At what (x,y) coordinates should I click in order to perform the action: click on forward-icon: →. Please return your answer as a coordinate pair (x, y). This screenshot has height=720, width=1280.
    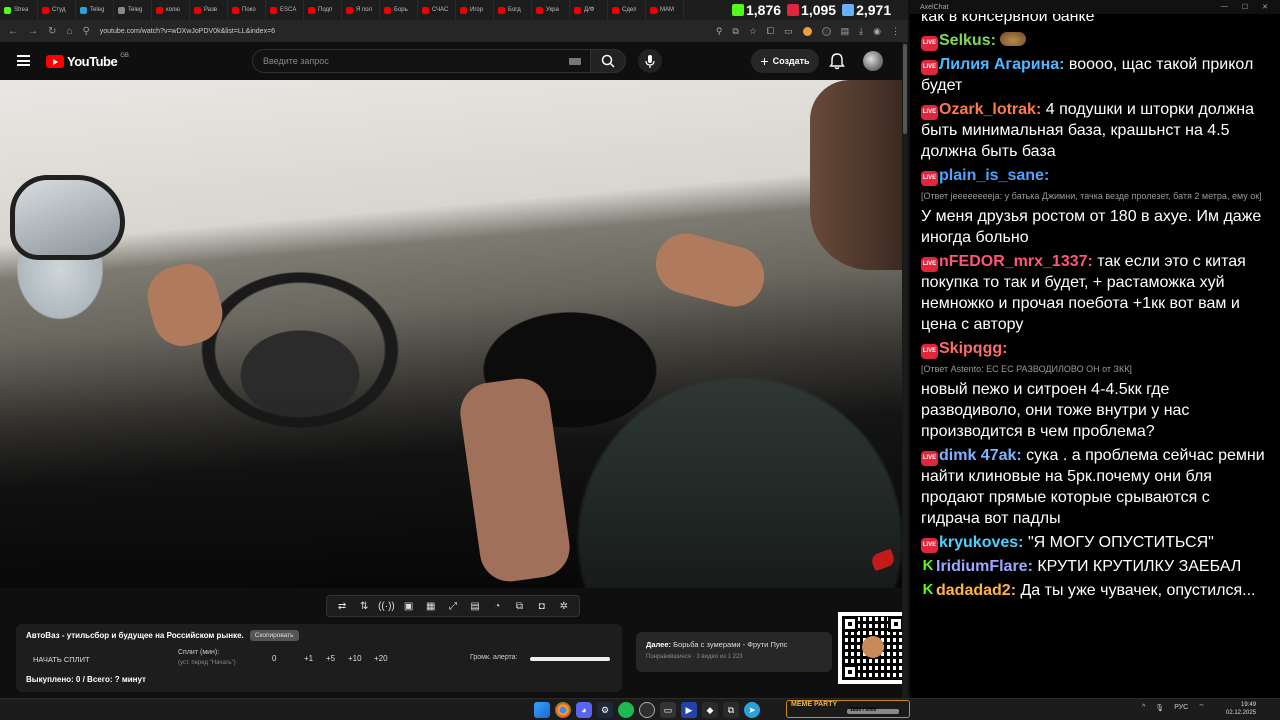
    Looking at the image, I should click on (33, 31).